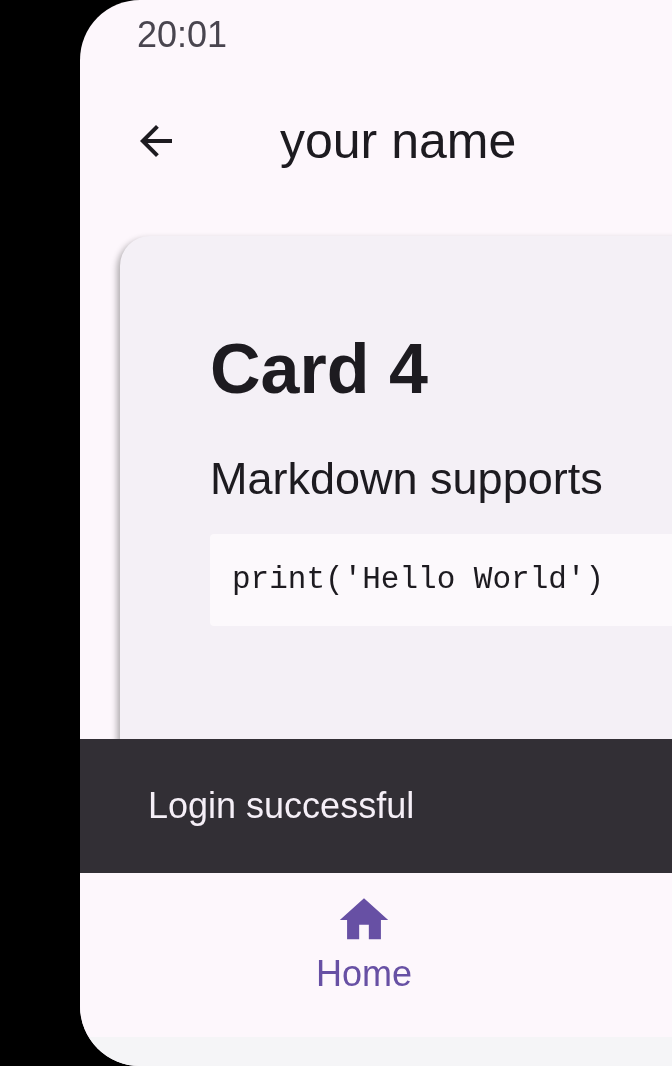  I want to click on code-text: print('Hello World'), so click(418, 579).